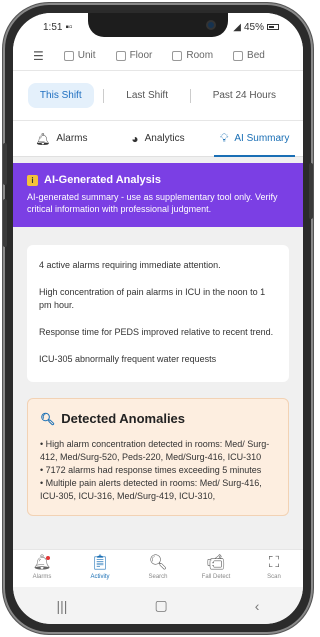 Image resolution: width=320 pixels, height=637 pixels. What do you see at coordinates (158, 577) in the screenshot?
I see `nav-search-label: Search` at bounding box center [158, 577].